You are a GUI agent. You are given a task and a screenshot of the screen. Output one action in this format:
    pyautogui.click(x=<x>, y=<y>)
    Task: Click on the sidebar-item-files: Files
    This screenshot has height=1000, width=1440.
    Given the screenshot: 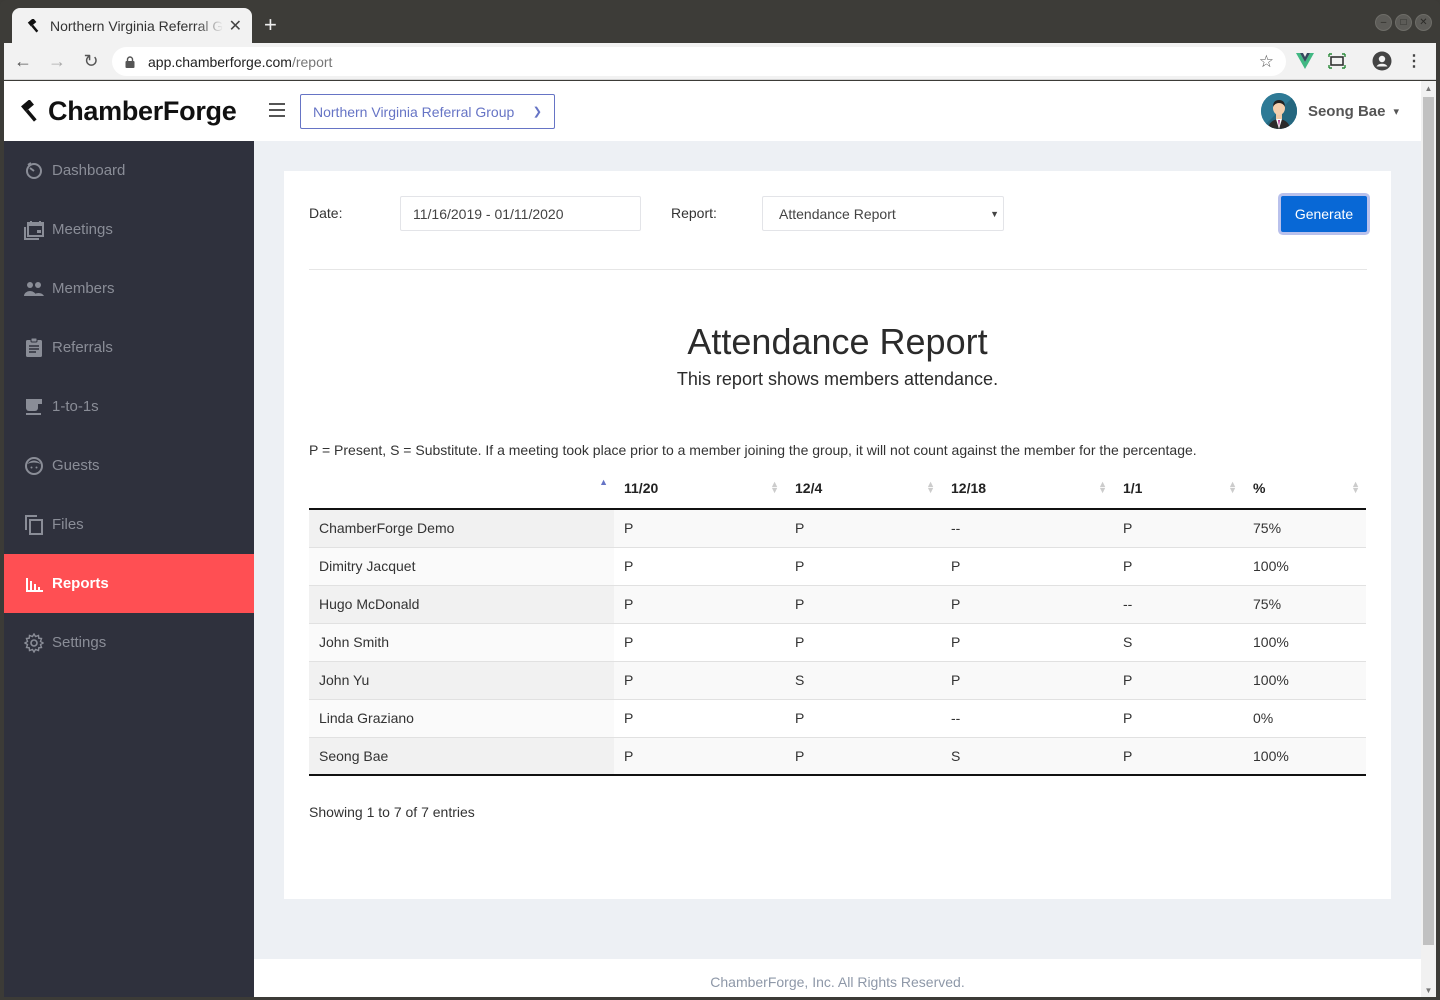 What is the action you would take?
    pyautogui.click(x=129, y=524)
    